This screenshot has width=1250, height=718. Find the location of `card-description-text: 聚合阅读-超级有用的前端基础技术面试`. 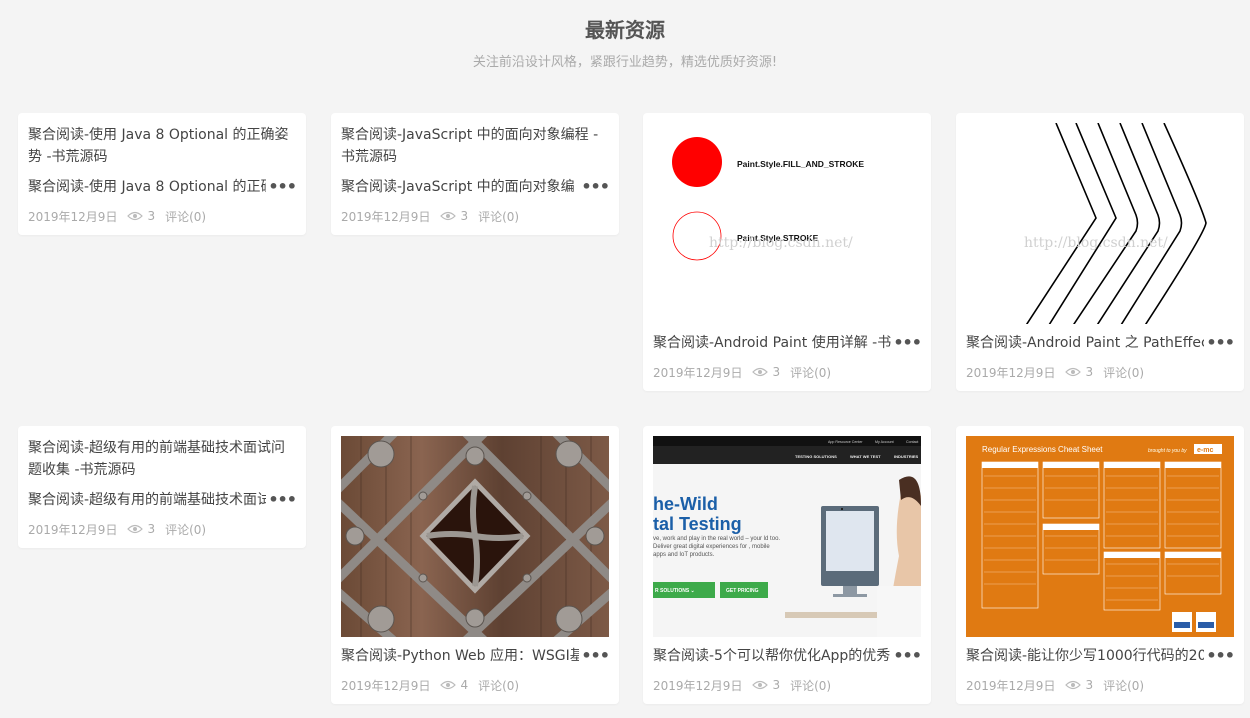

card-description-text: 聚合阅读-超级有用的前端基础技术面试 is located at coordinates (150, 500).